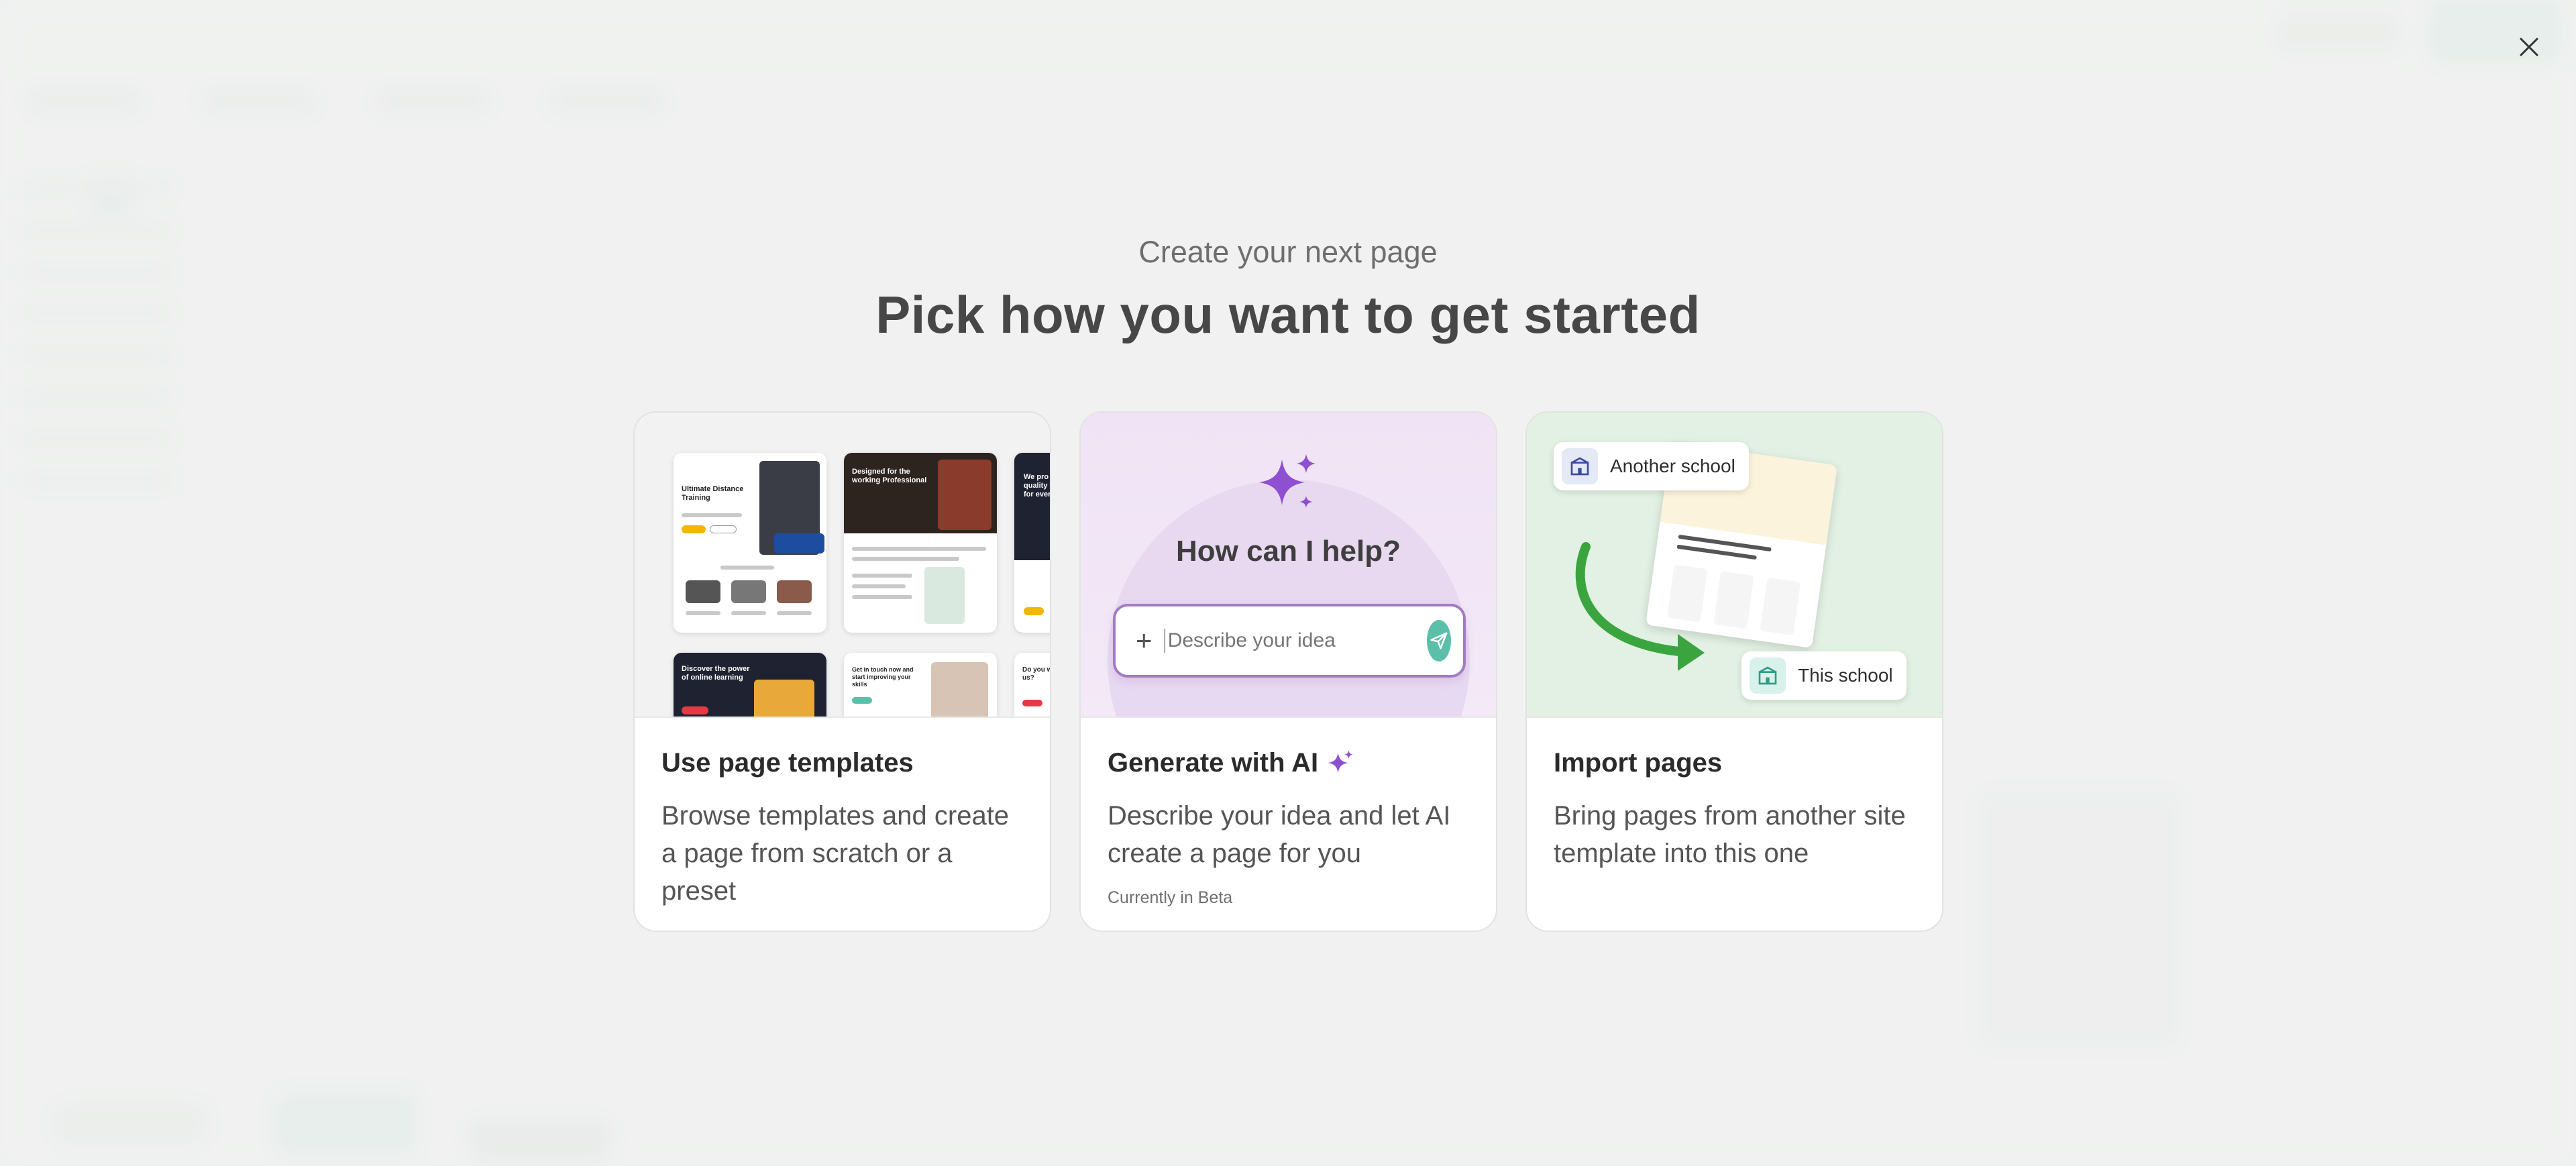 The height and width of the screenshot is (1166, 2576). Describe the element at coordinates (1640, 606) in the screenshot. I see `import-arrow-icon` at that location.